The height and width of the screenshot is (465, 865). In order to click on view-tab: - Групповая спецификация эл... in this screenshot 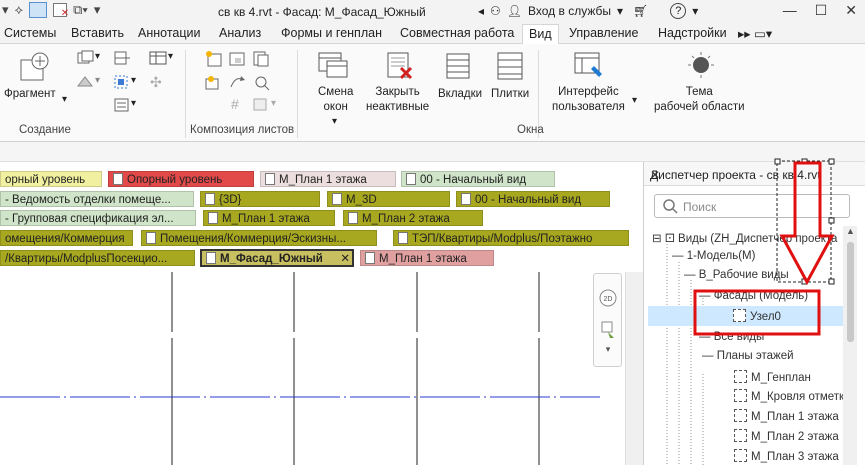, I will do `click(98, 218)`.